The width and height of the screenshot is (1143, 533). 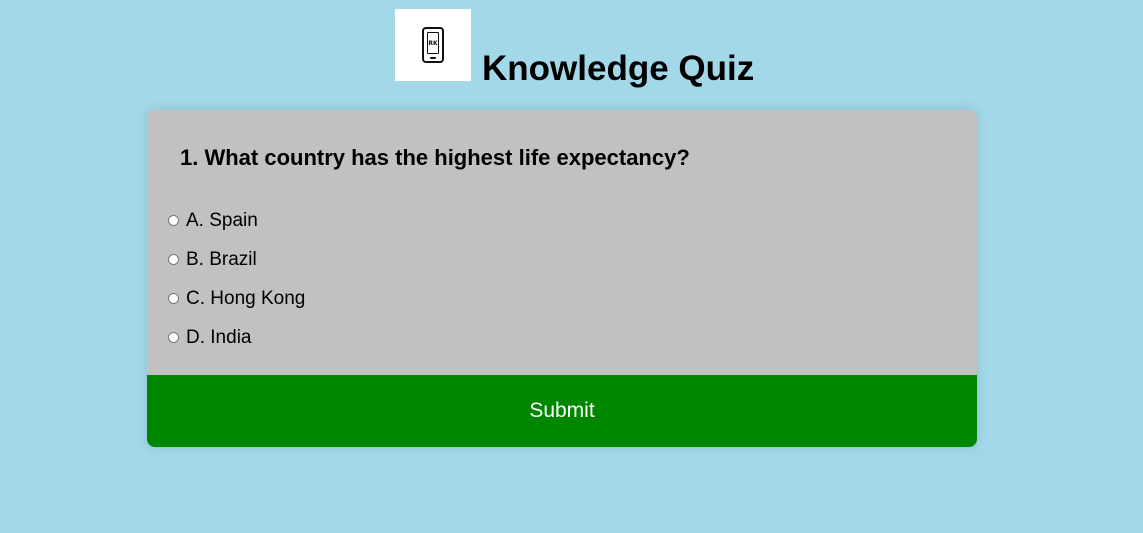 I want to click on quiz-header: RK Knowledge Quiz, so click(x=574, y=49).